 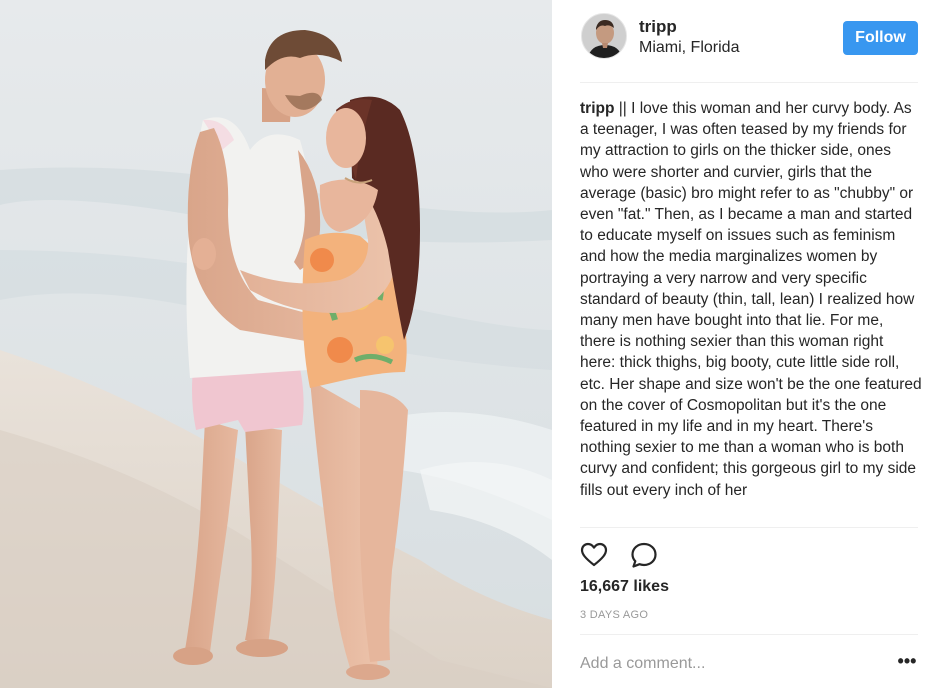 I want to click on comment-bar: •••, so click(x=749, y=664).